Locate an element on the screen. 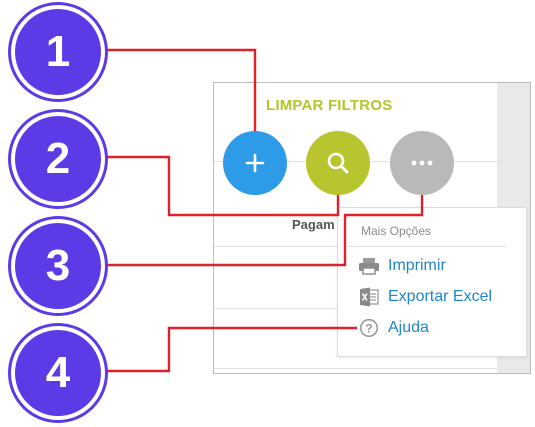 This screenshot has height=427, width=535. menu-divider is located at coordinates (427, 246).